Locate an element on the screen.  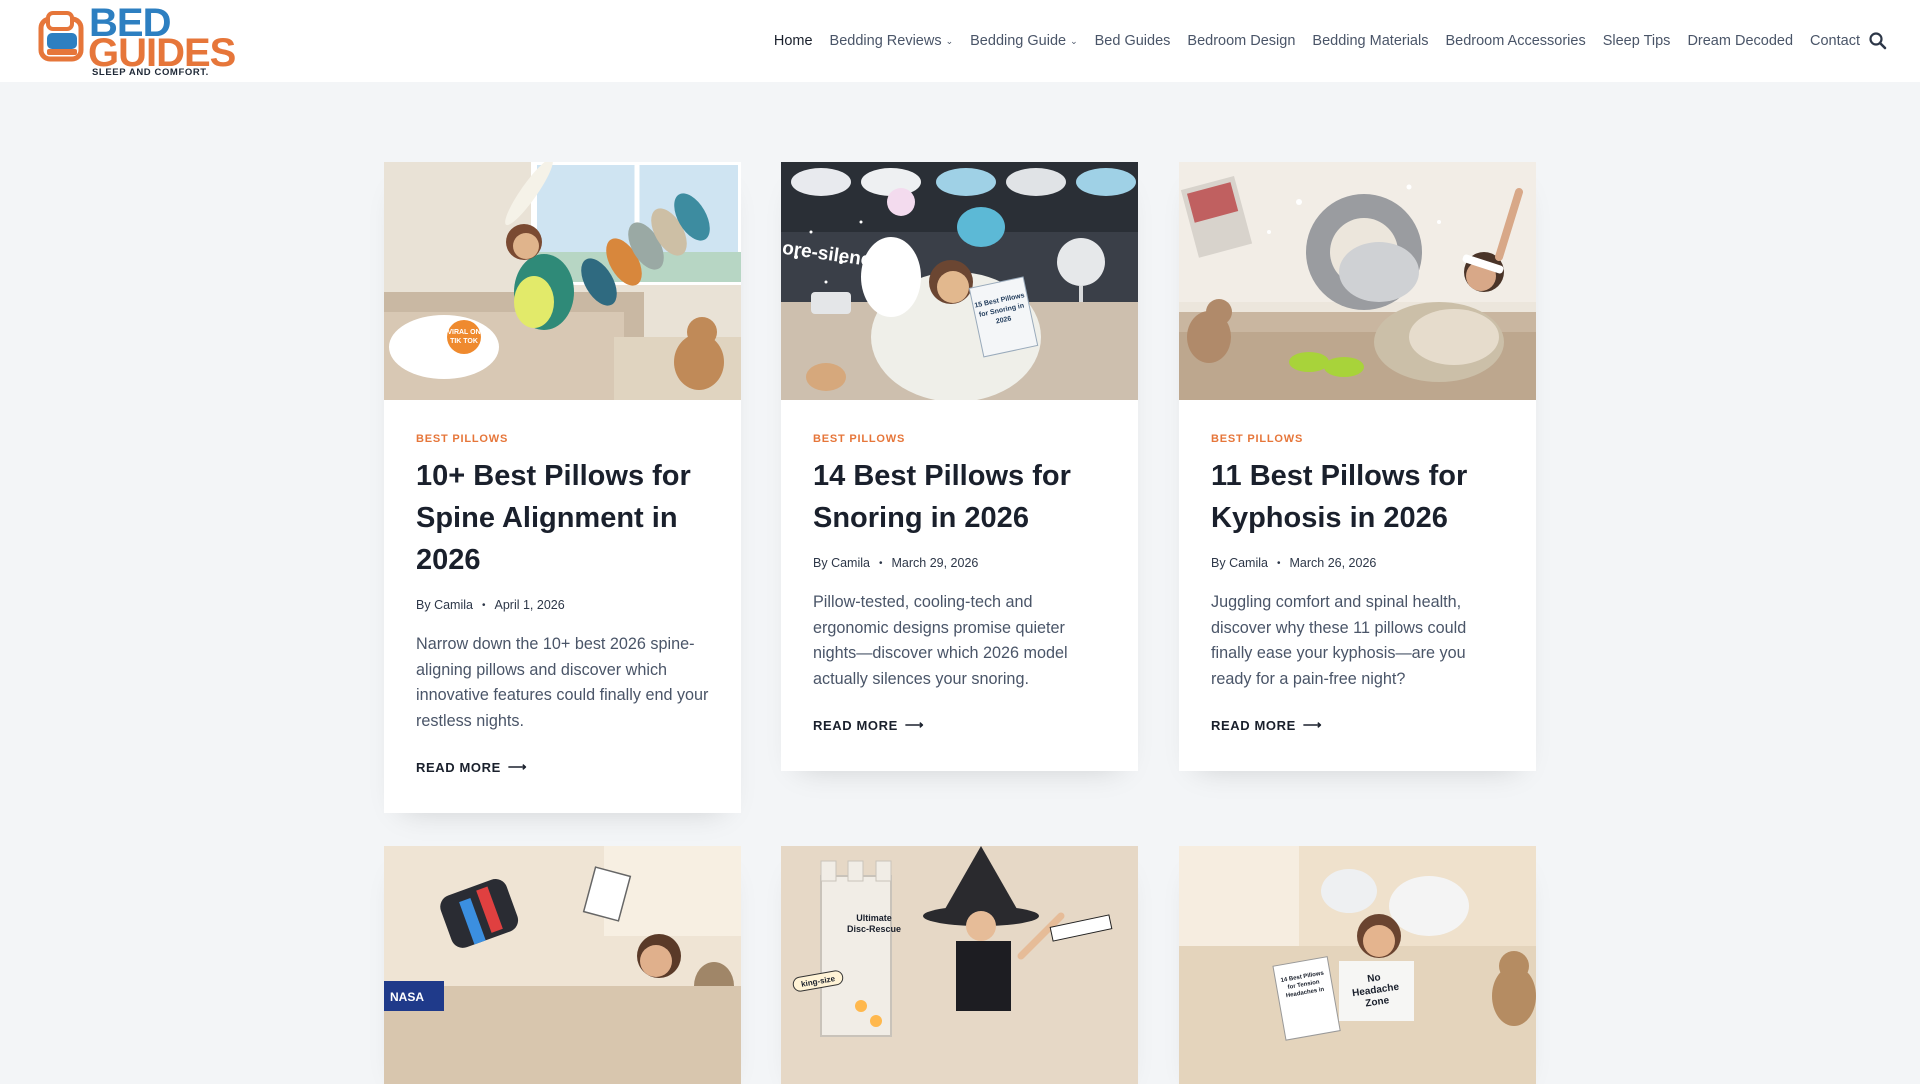
nav-item-contact: Contact is located at coordinates (1835, 41).